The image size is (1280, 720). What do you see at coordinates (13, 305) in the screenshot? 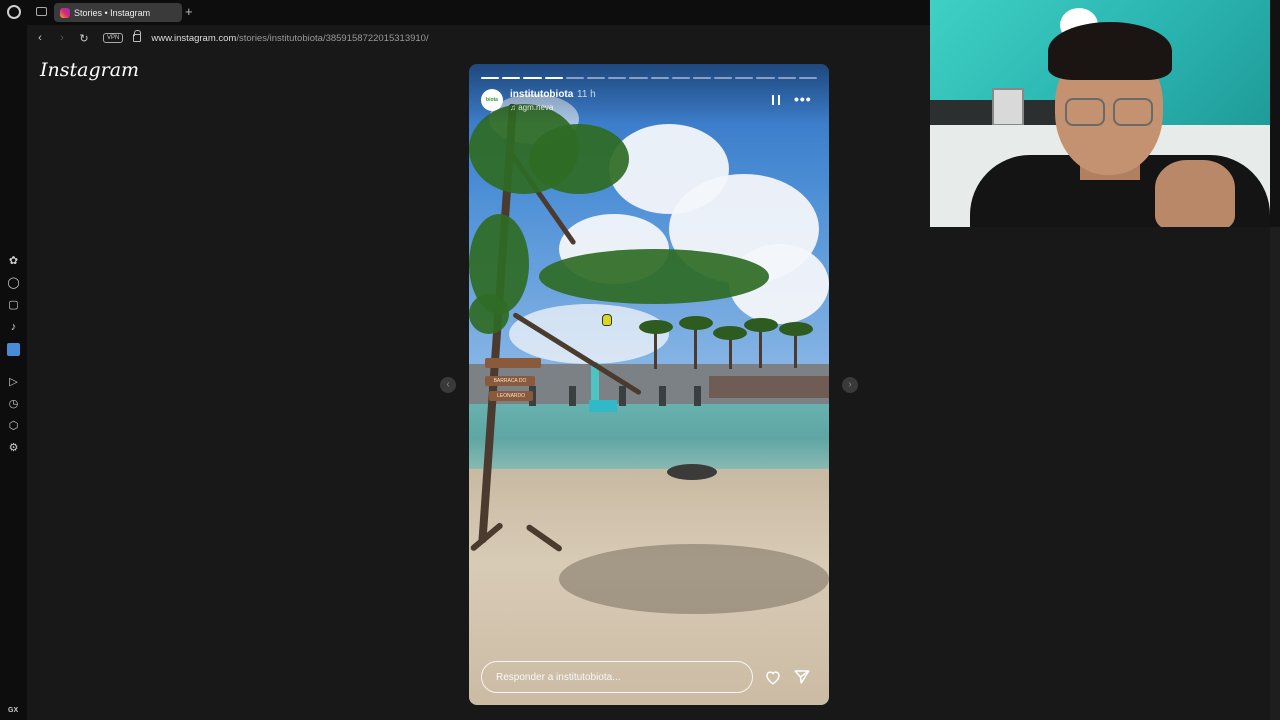
I see `instagram-icon: ▢` at bounding box center [13, 305].